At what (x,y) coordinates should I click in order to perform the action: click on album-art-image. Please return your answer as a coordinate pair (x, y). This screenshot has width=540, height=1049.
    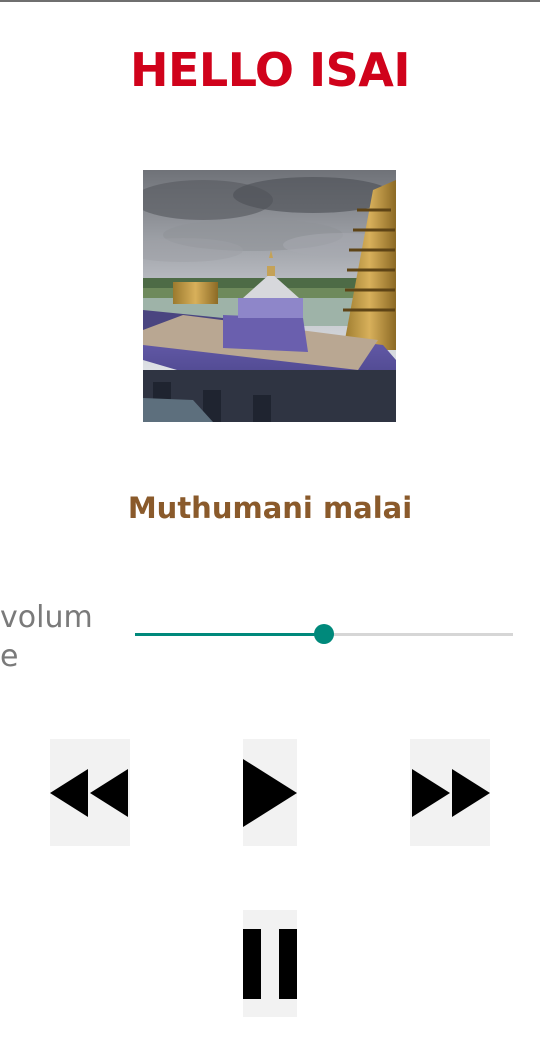
    Looking at the image, I should click on (269, 296).